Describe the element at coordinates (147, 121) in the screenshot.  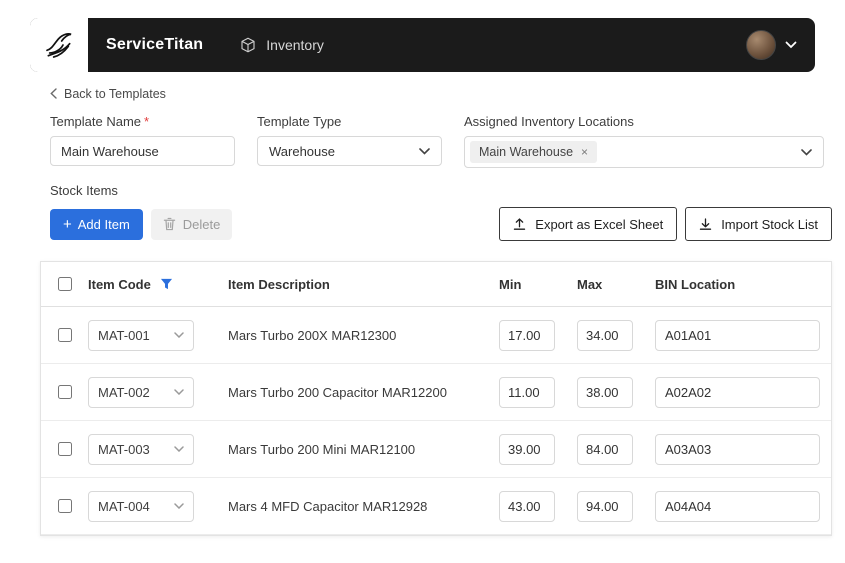
I see `required-asterisk: *` at that location.